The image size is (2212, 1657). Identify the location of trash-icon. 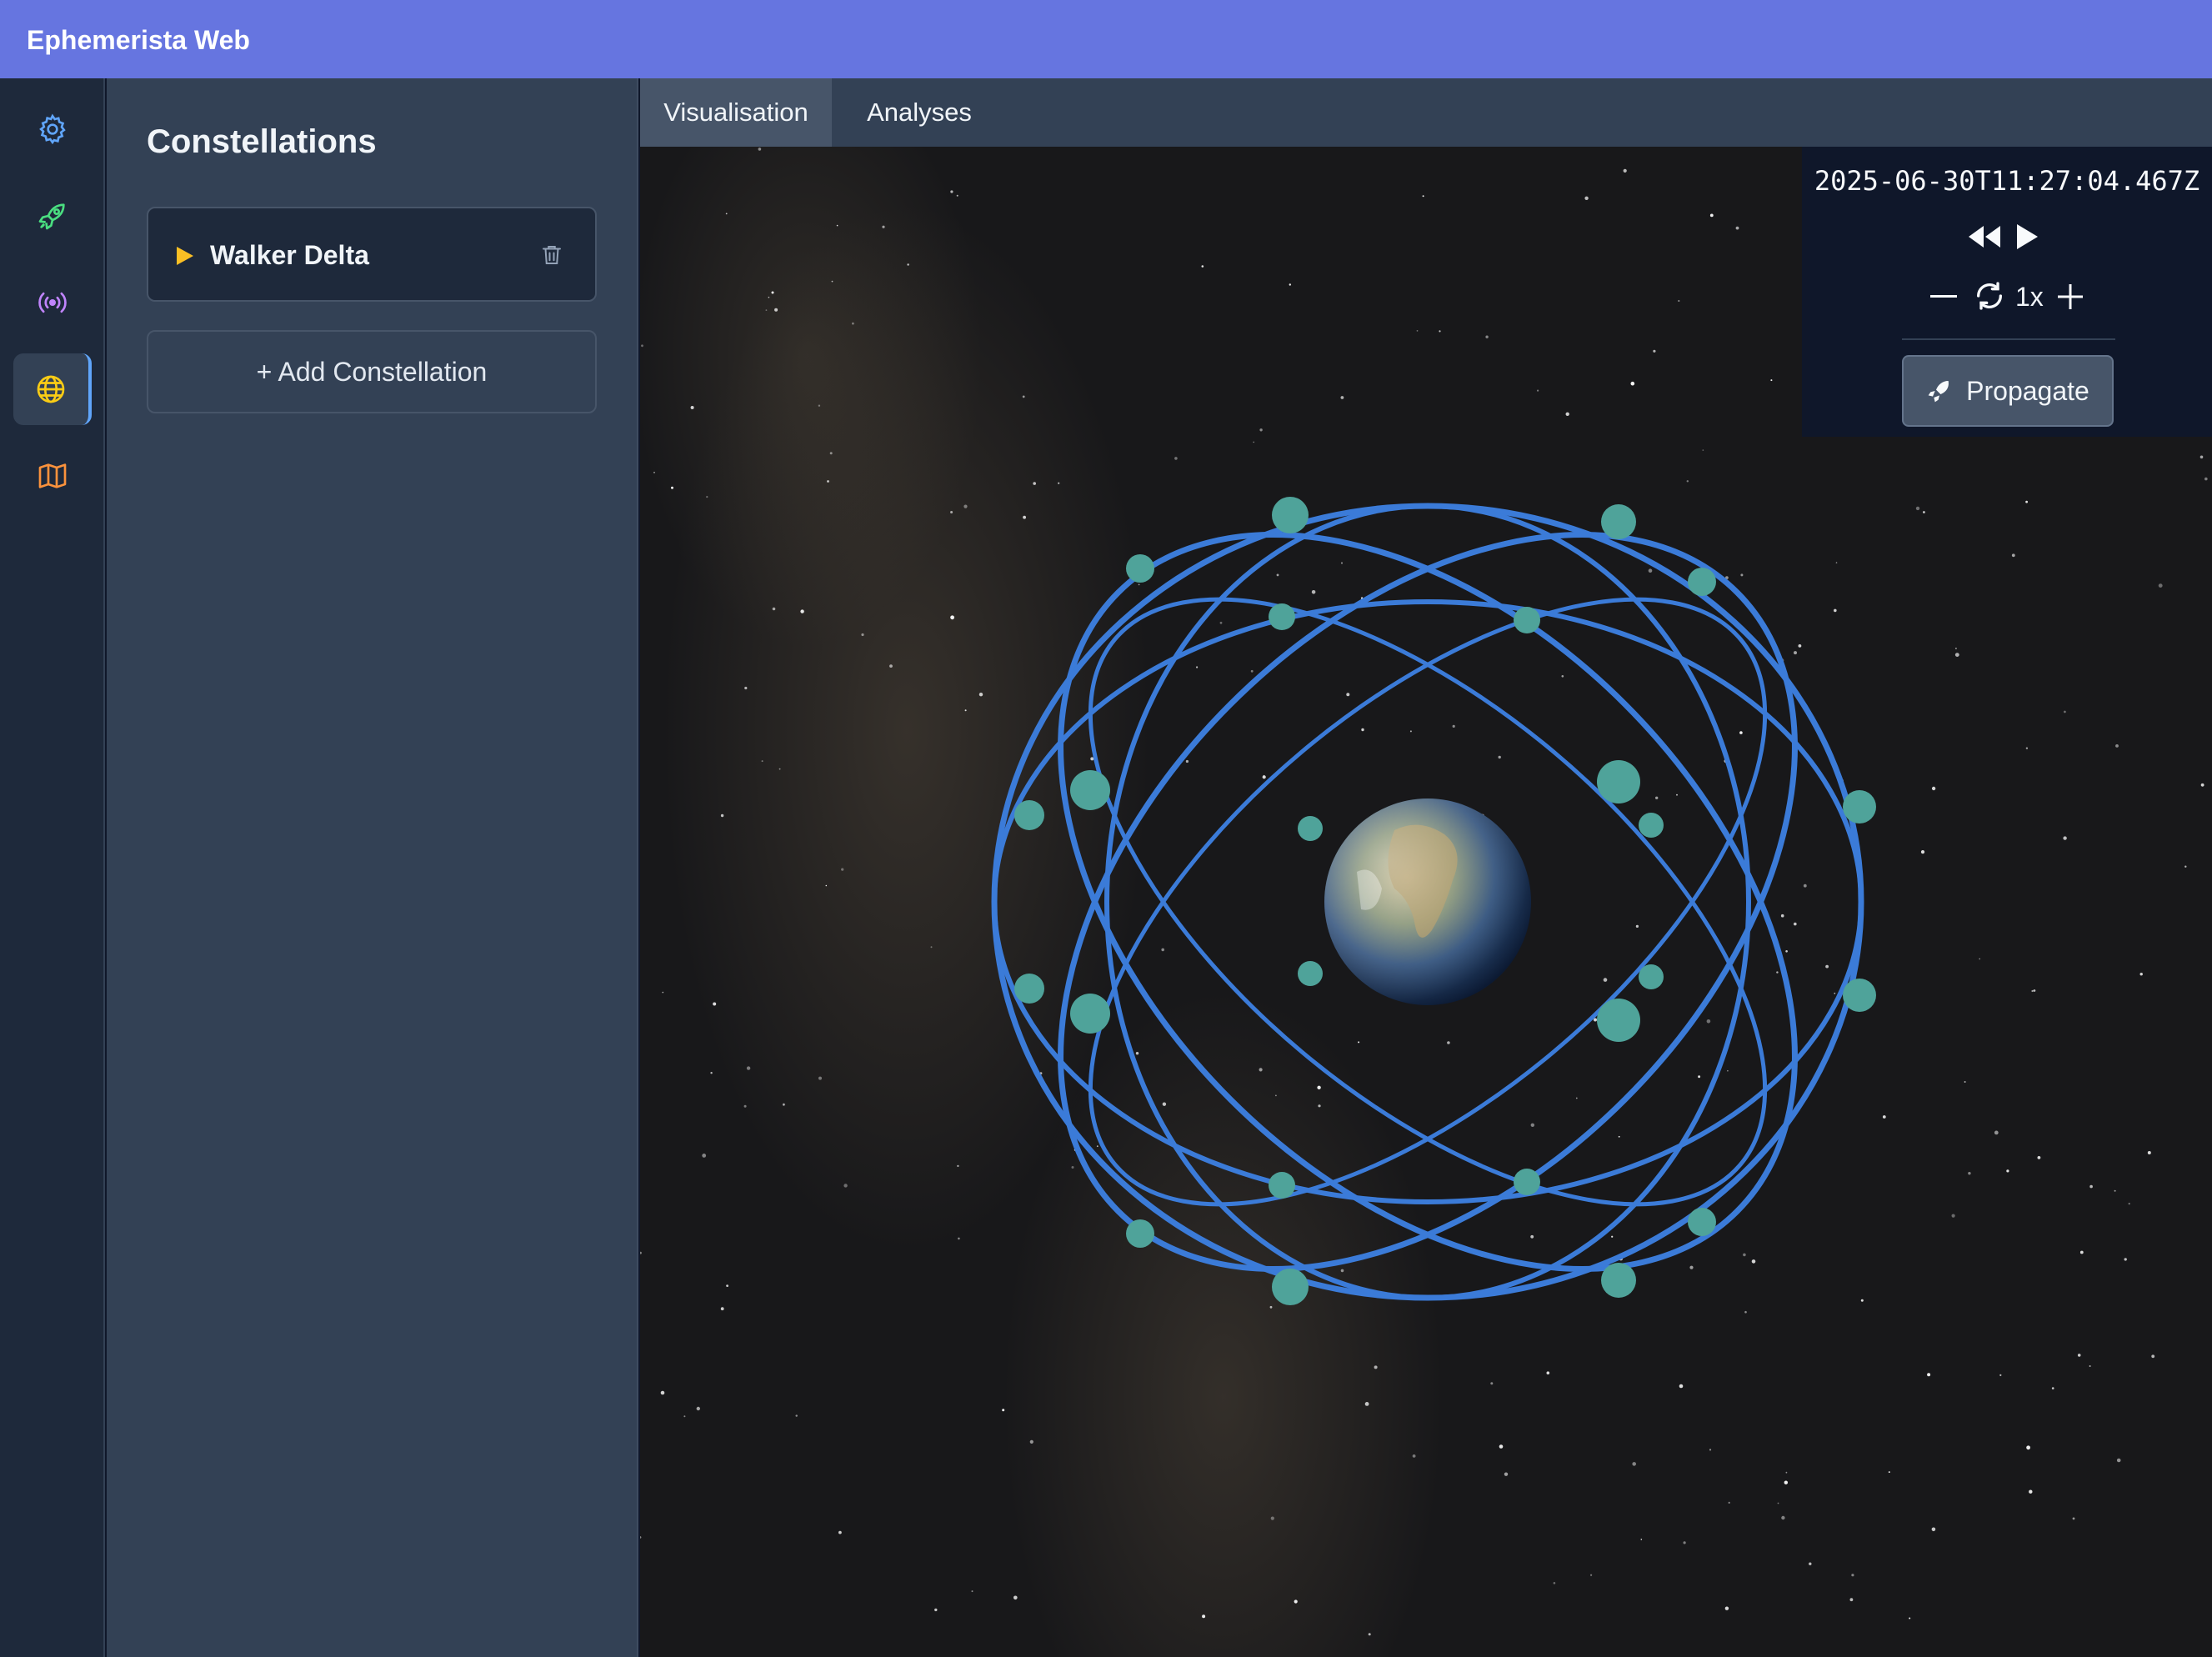
(551, 255).